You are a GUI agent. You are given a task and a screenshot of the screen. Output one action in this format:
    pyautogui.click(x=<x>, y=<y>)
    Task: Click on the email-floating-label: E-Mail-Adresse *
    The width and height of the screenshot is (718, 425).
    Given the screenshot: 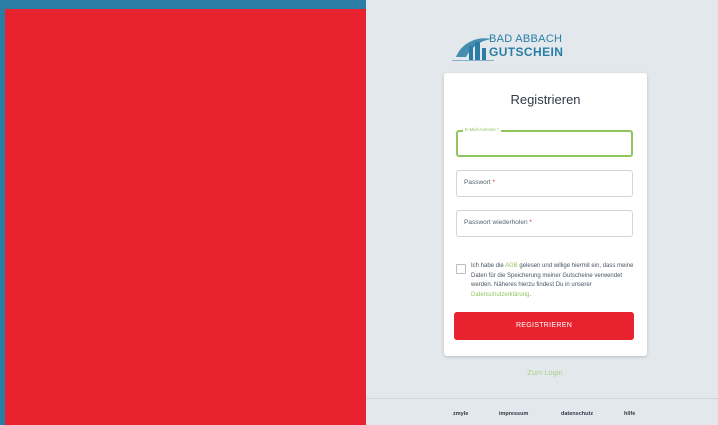 What is the action you would take?
    pyautogui.click(x=482, y=129)
    